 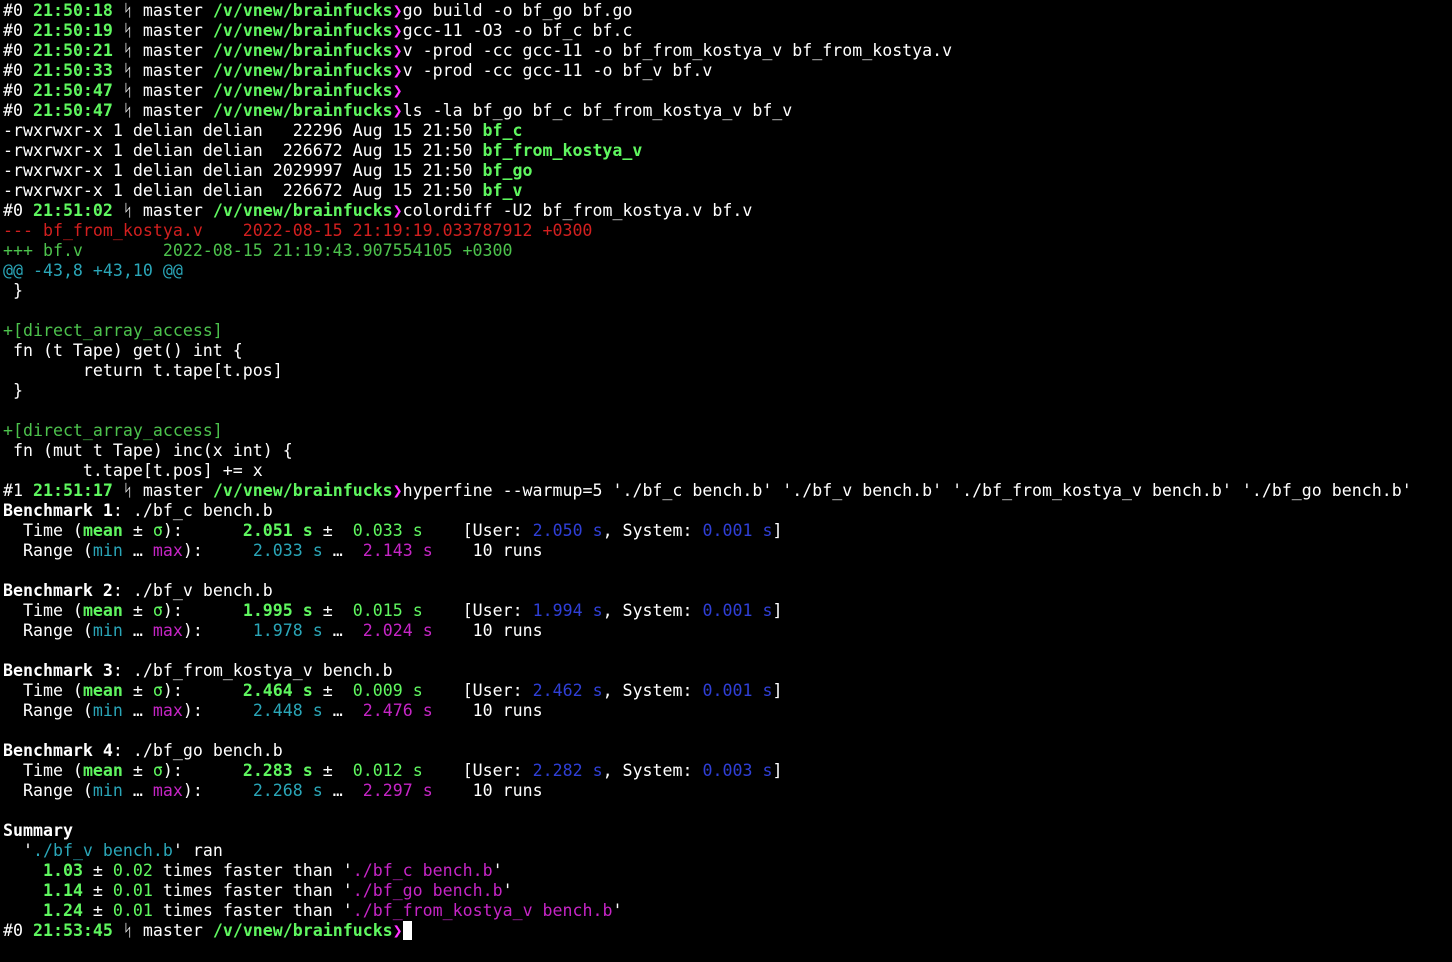 I want to click on system-value: 0.003, so click(x=727, y=770).